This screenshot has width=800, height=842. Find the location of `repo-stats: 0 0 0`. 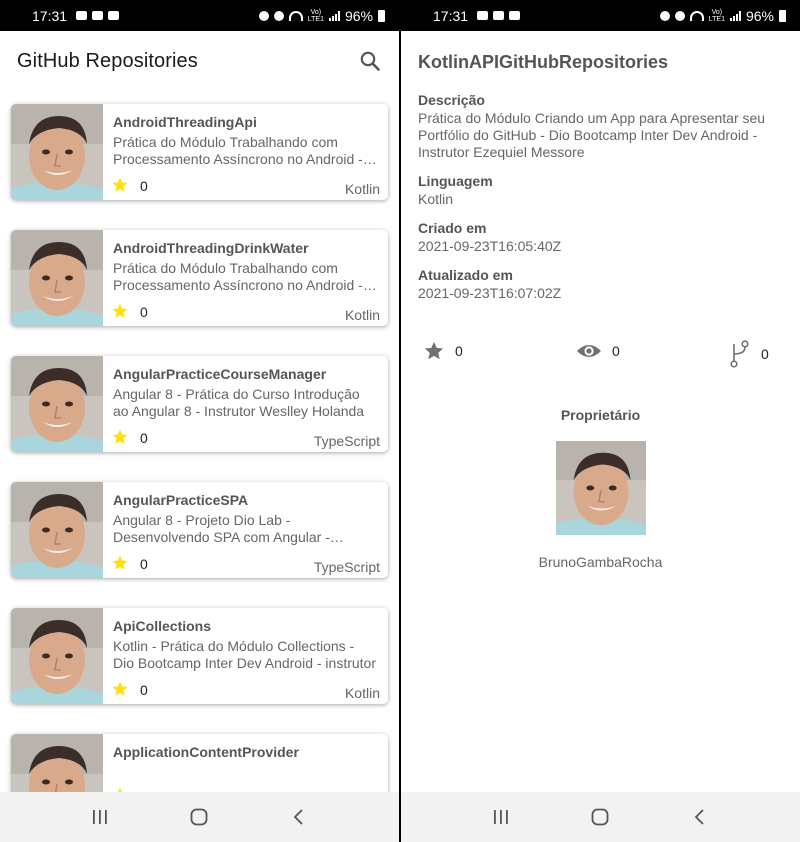

repo-stats: 0 0 0 is located at coordinates (598, 356).